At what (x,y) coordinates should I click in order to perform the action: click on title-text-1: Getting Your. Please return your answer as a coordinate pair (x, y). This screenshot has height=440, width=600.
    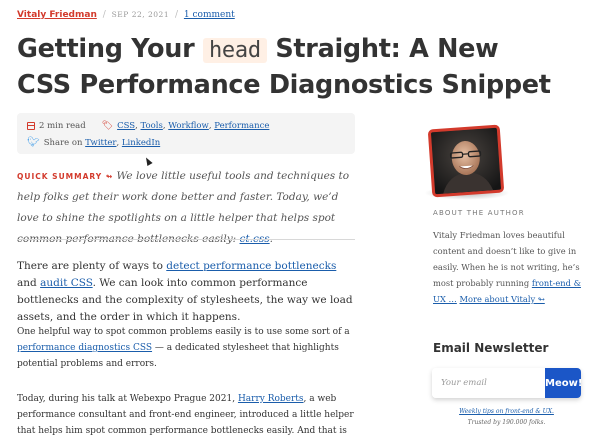
    Looking at the image, I should click on (106, 49).